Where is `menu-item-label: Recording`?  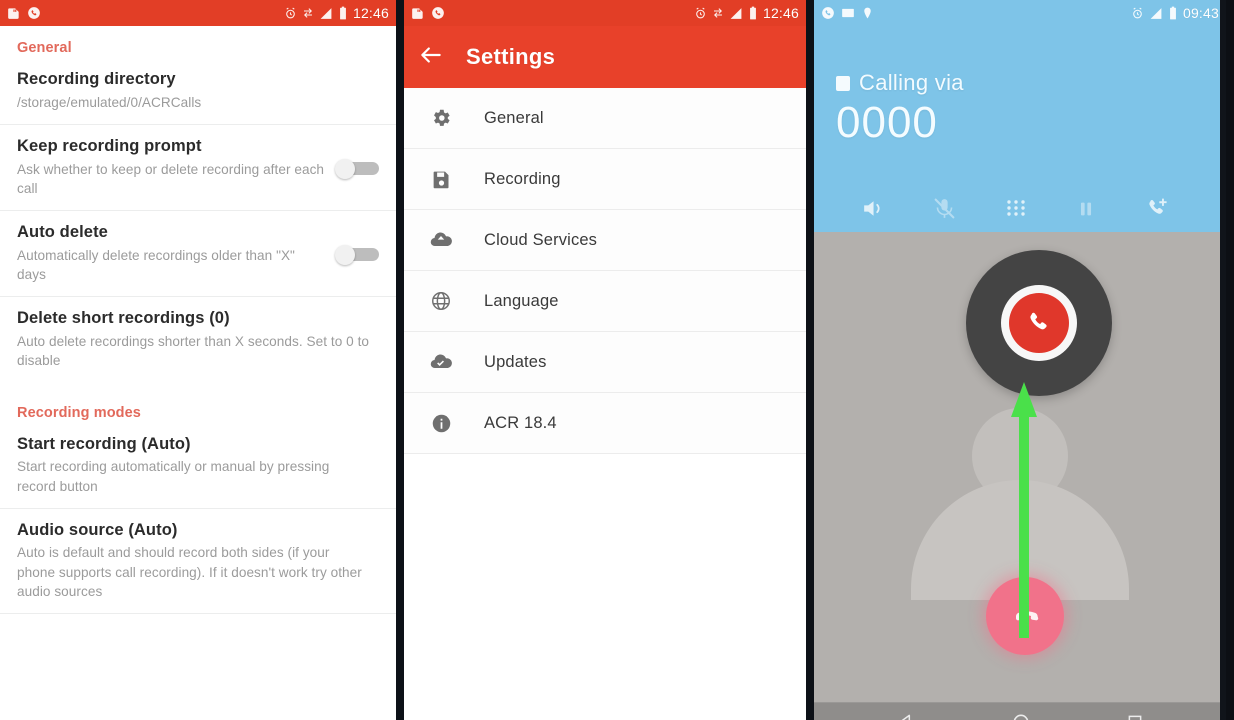 menu-item-label: Recording is located at coordinates (522, 178).